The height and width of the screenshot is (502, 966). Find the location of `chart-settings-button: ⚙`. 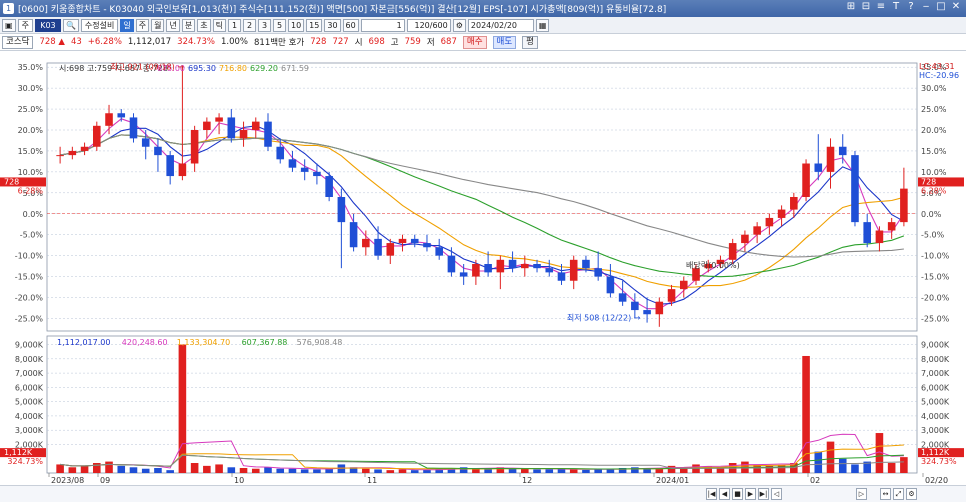

chart-settings-button: ⚙ is located at coordinates (911, 494).